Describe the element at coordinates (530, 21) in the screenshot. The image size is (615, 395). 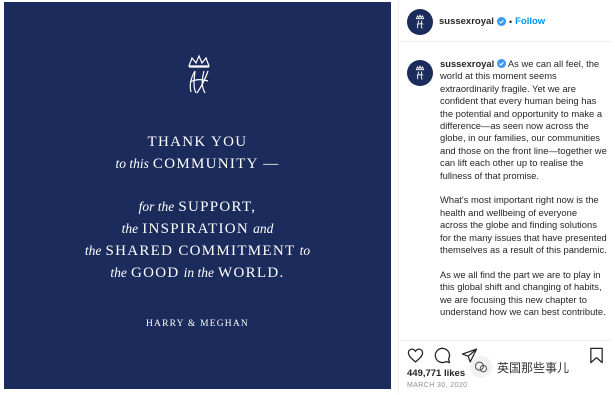
I see `follow-button: Follow` at that location.